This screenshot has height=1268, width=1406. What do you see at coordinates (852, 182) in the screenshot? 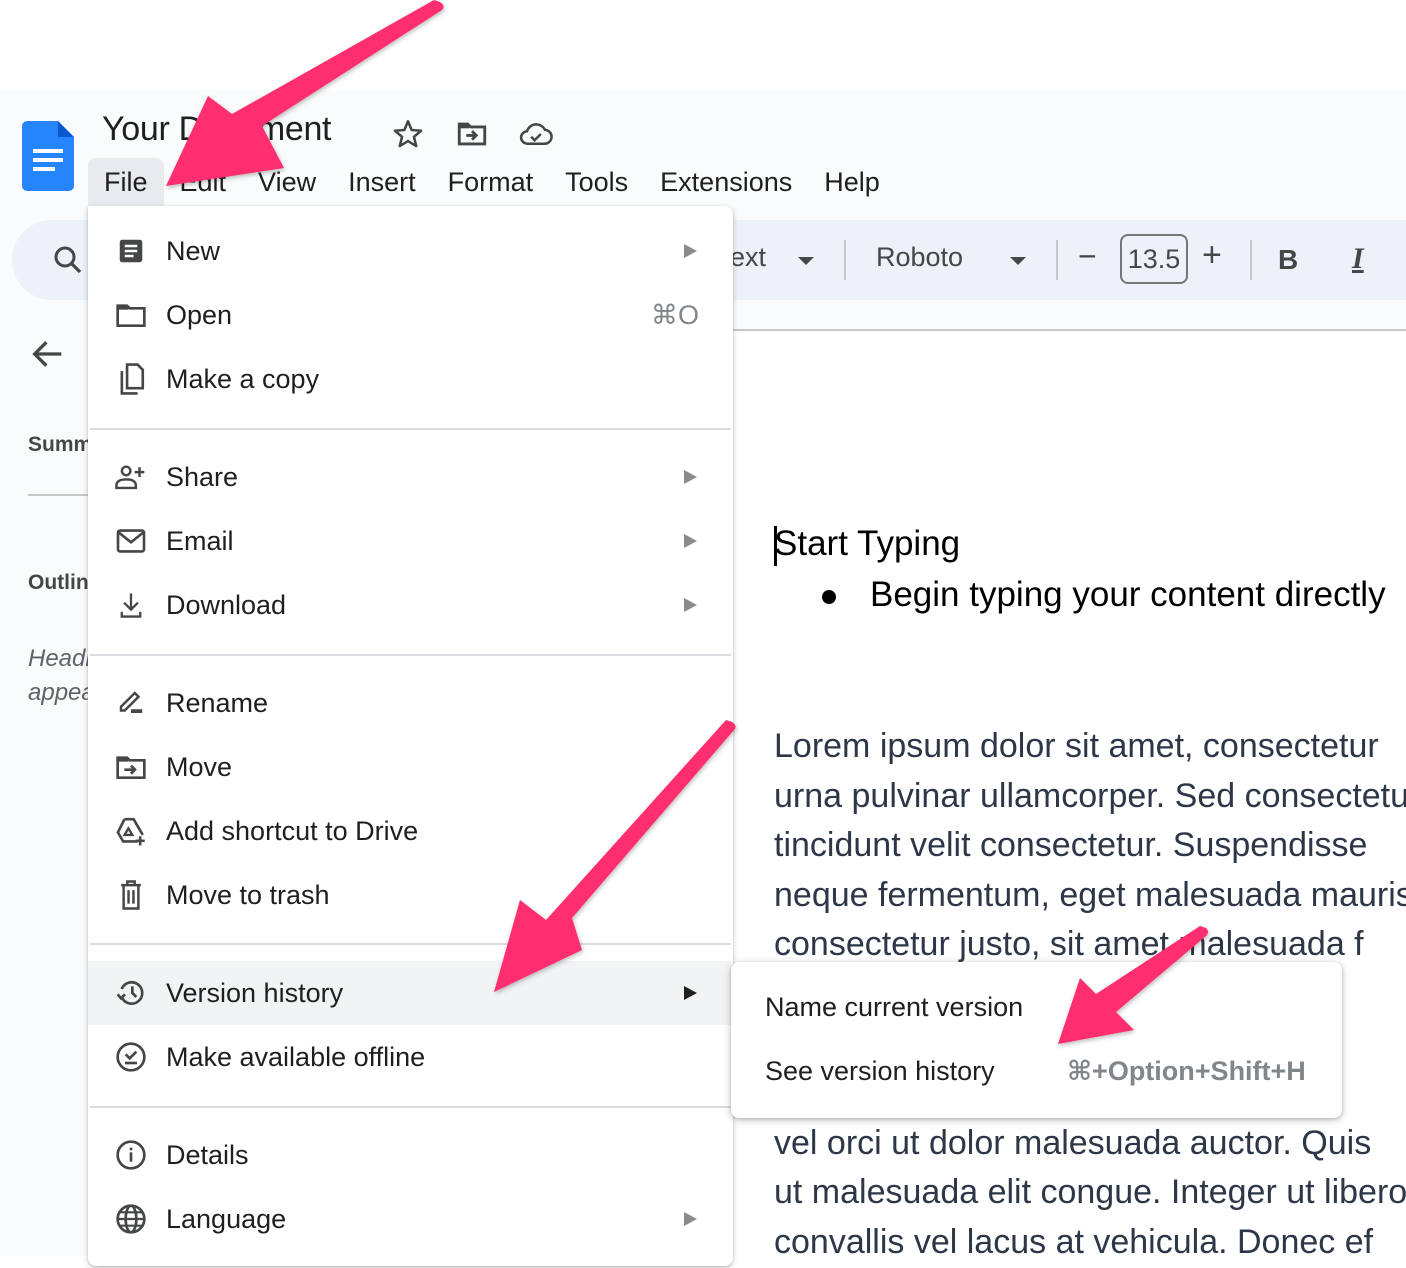
I see `menu-help: Help` at bounding box center [852, 182].